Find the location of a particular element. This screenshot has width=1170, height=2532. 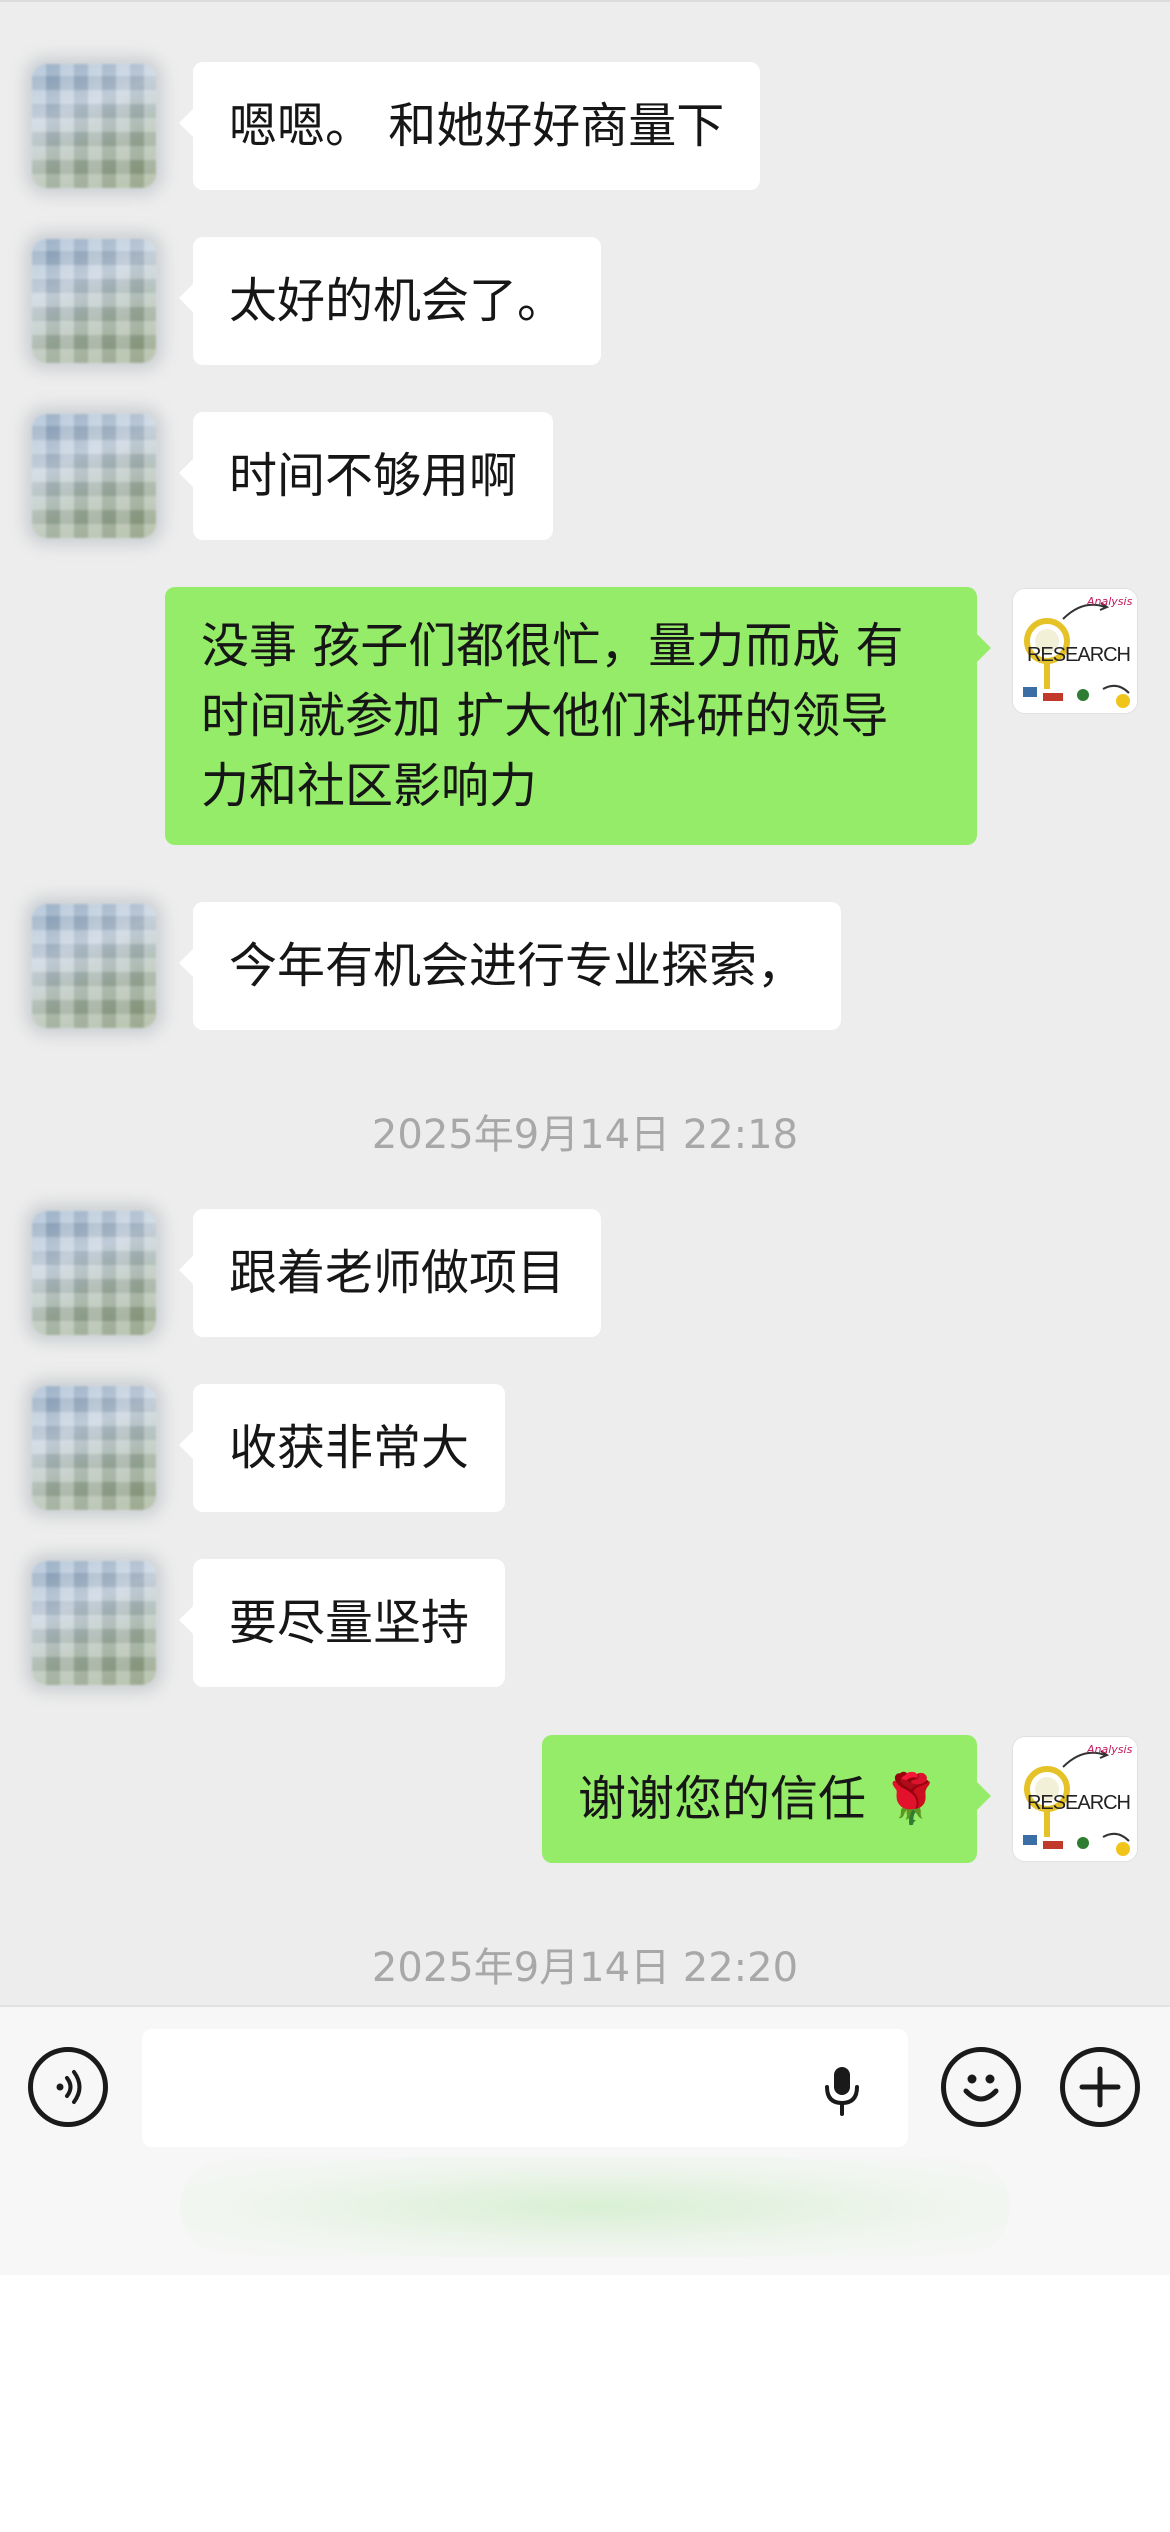

message-bubble-outgoing: 谢谢您的信任 🌹 is located at coordinates (766, 1799).